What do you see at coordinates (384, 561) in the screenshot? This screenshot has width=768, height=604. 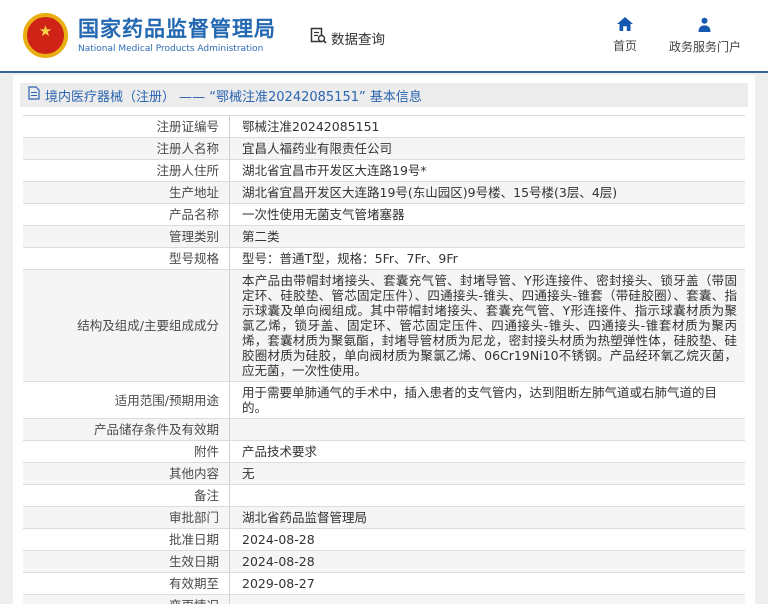 I see `table-row: 生效日期 2024-08-28` at bounding box center [384, 561].